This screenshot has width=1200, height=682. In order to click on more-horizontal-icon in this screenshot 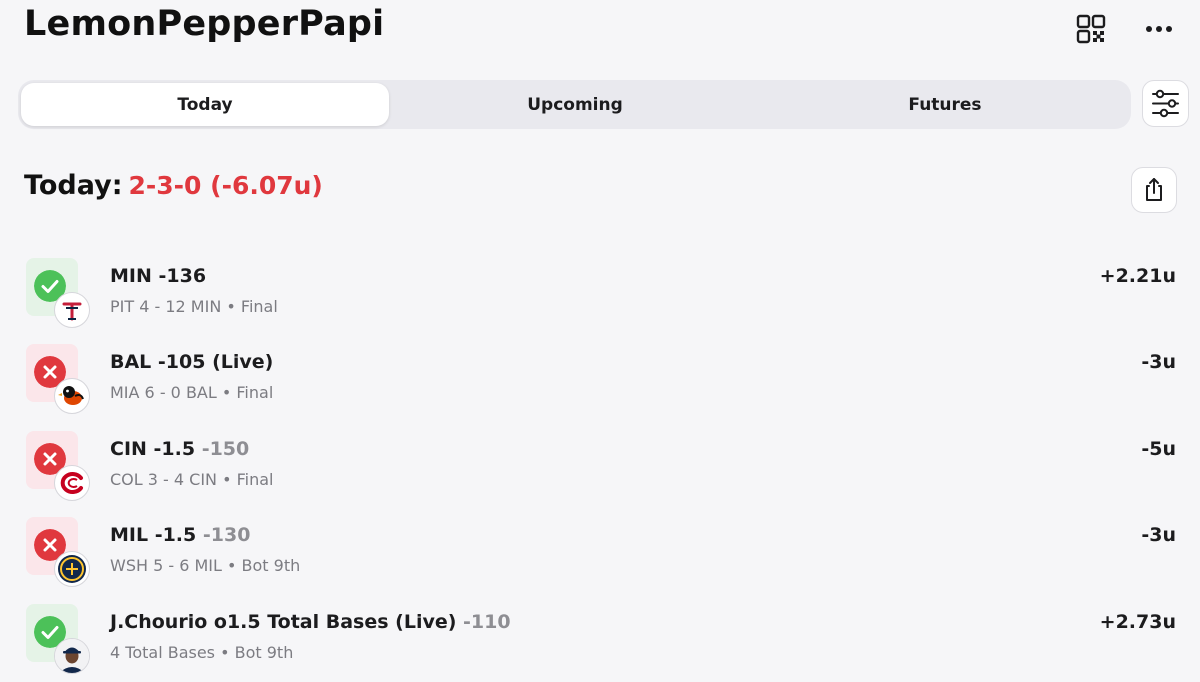, I will do `click(1159, 29)`.